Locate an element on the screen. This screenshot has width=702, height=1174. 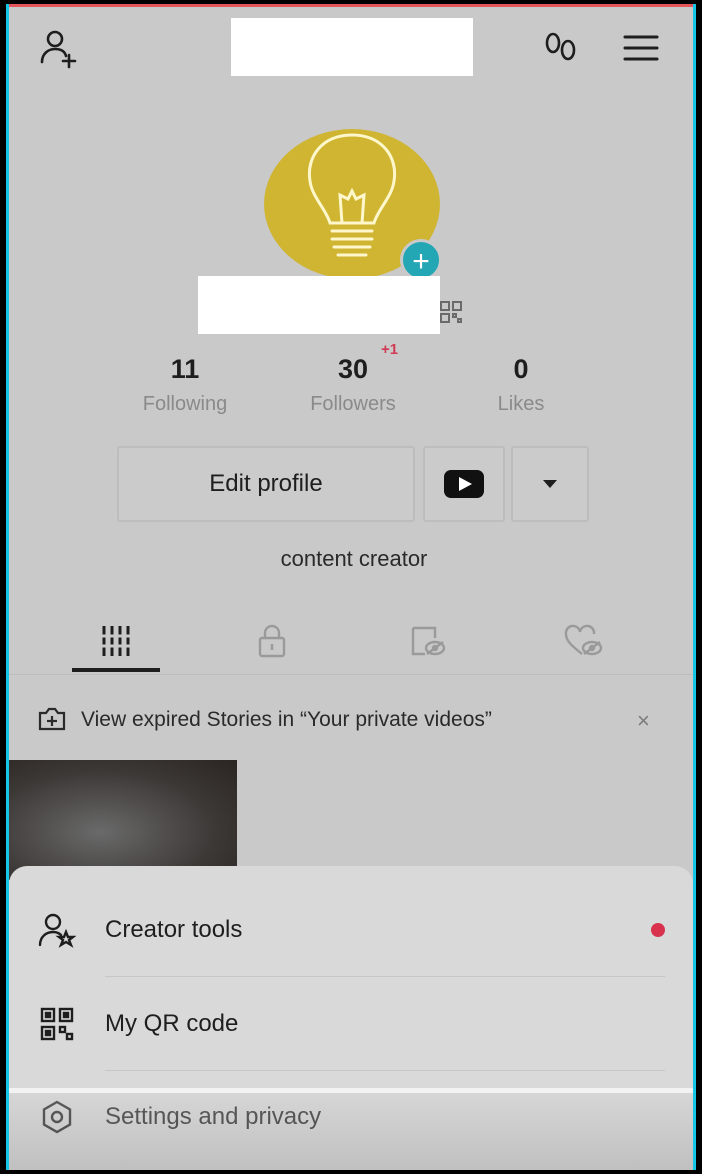
video-thumbnail is located at coordinates (123, 820).